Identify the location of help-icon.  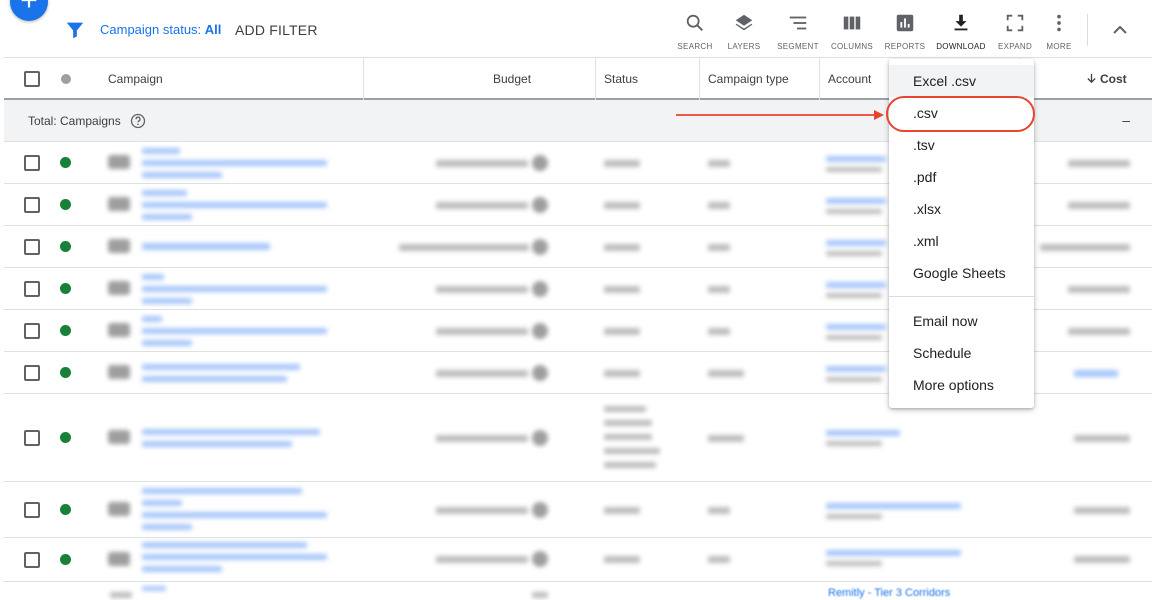
(138, 121).